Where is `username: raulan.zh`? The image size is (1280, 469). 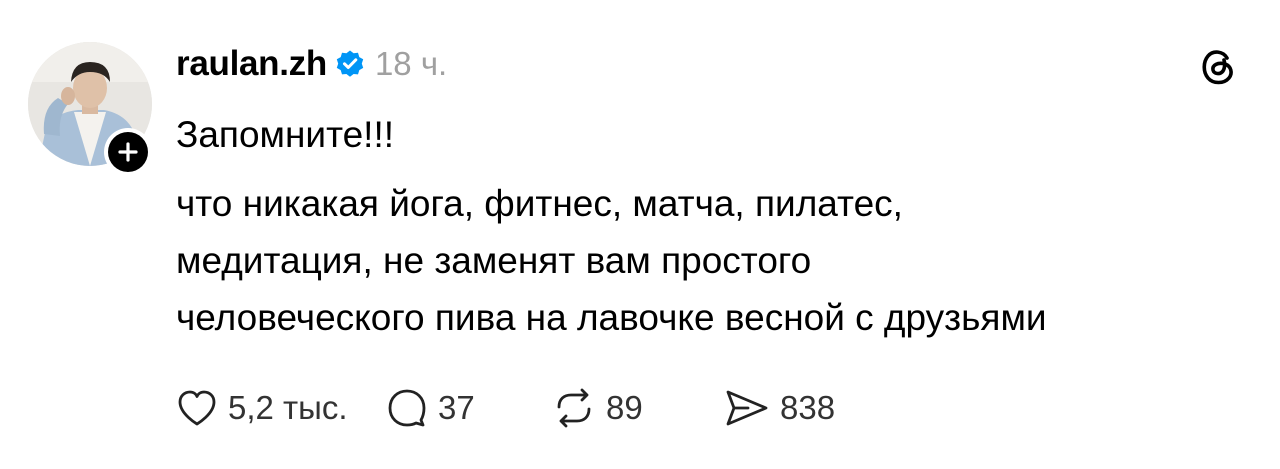 username: raulan.zh is located at coordinates (251, 64).